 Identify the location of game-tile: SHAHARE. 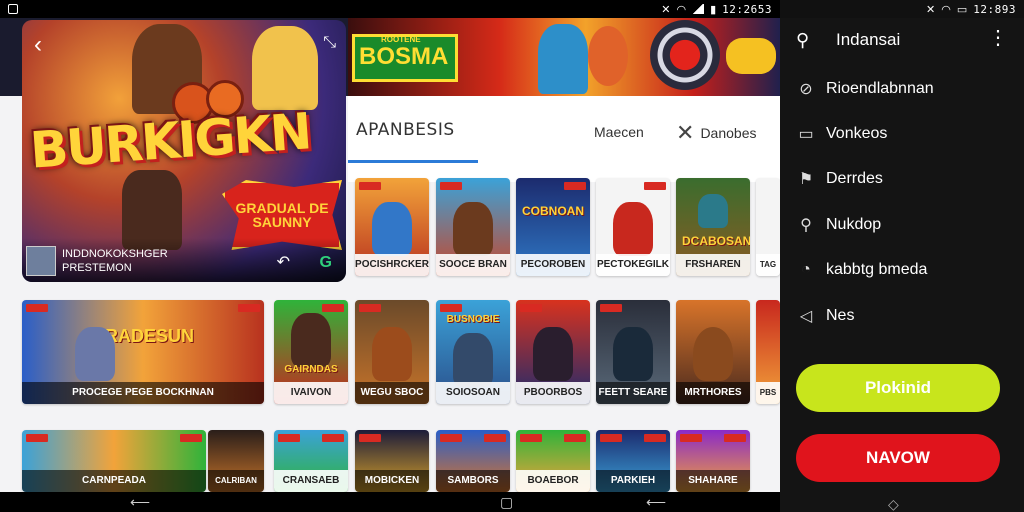
(713, 461).